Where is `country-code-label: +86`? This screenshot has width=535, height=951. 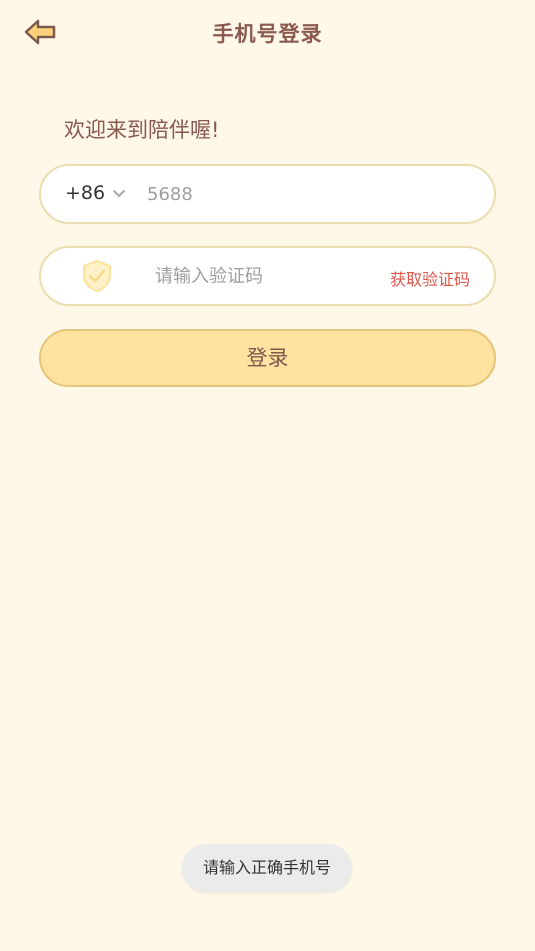 country-code-label: +86 is located at coordinates (85, 193).